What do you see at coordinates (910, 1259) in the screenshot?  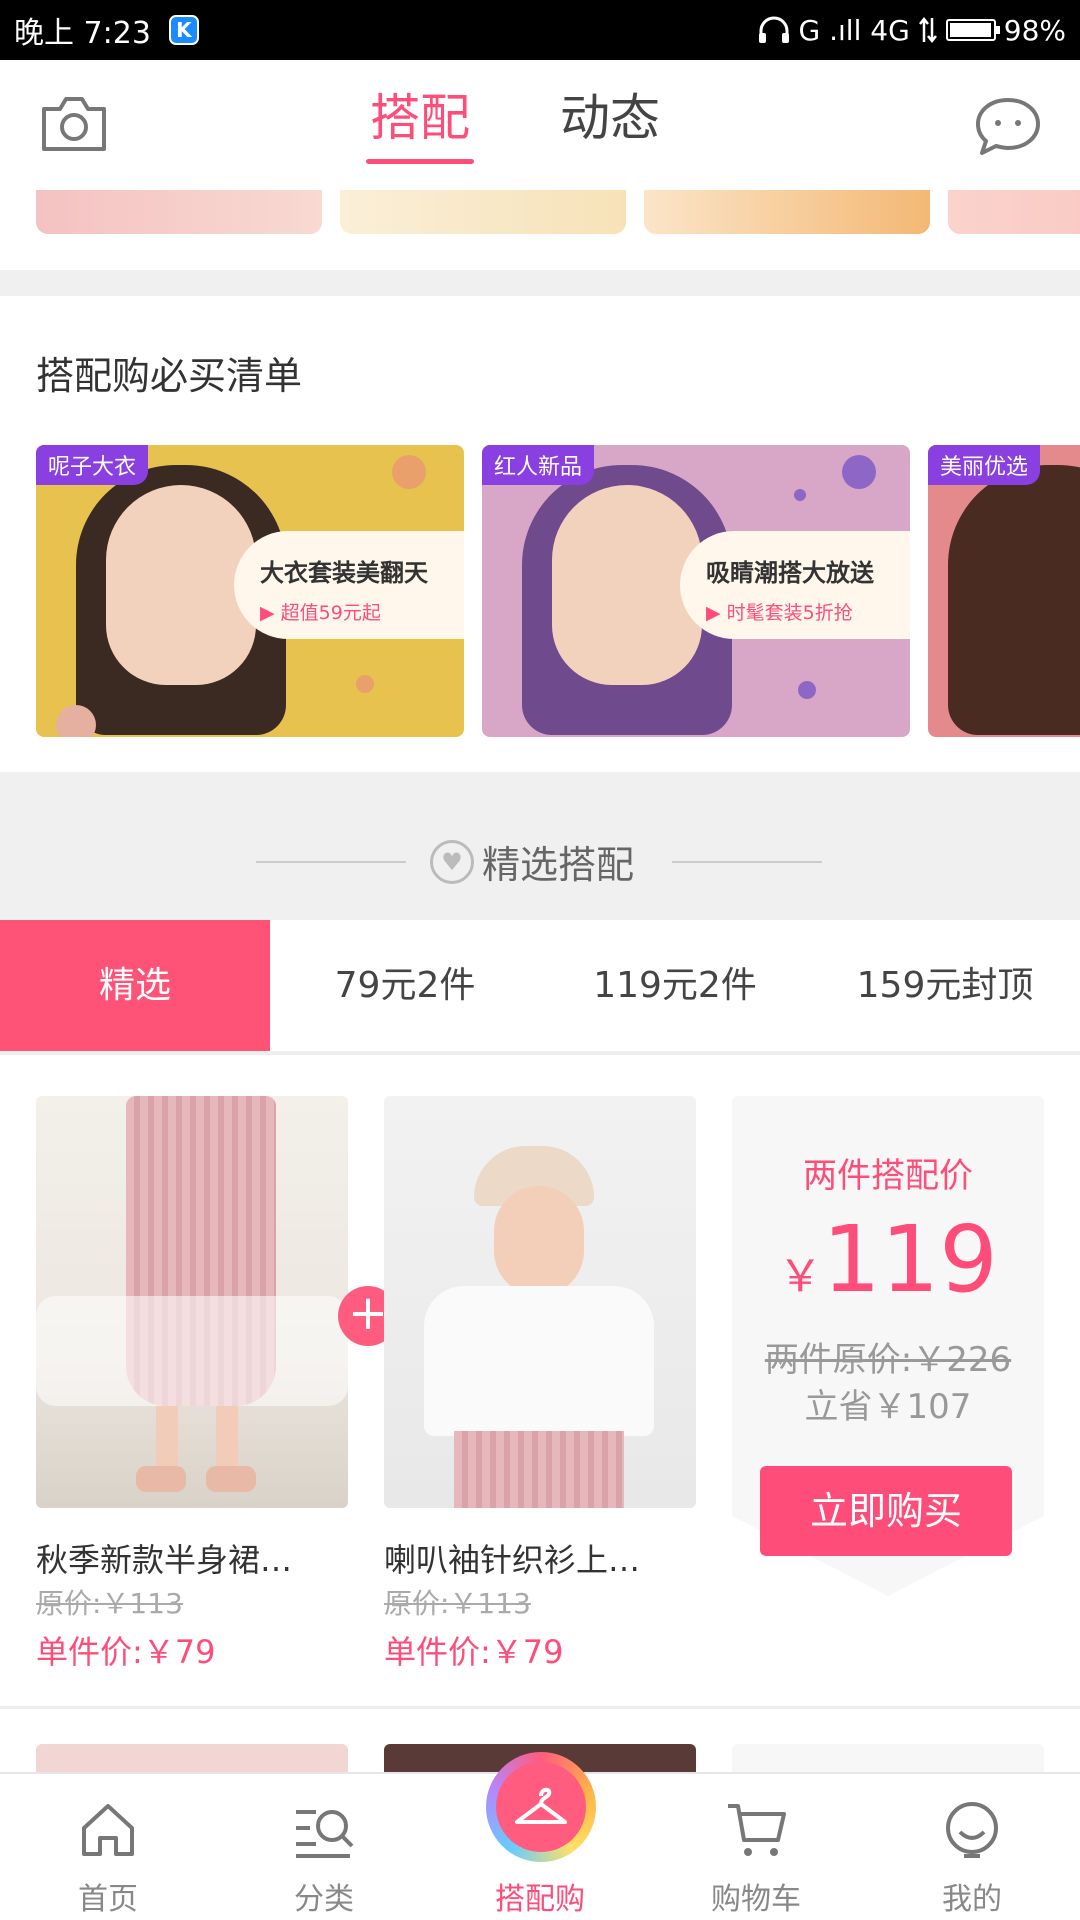 I see `combo-price: 119` at bounding box center [910, 1259].